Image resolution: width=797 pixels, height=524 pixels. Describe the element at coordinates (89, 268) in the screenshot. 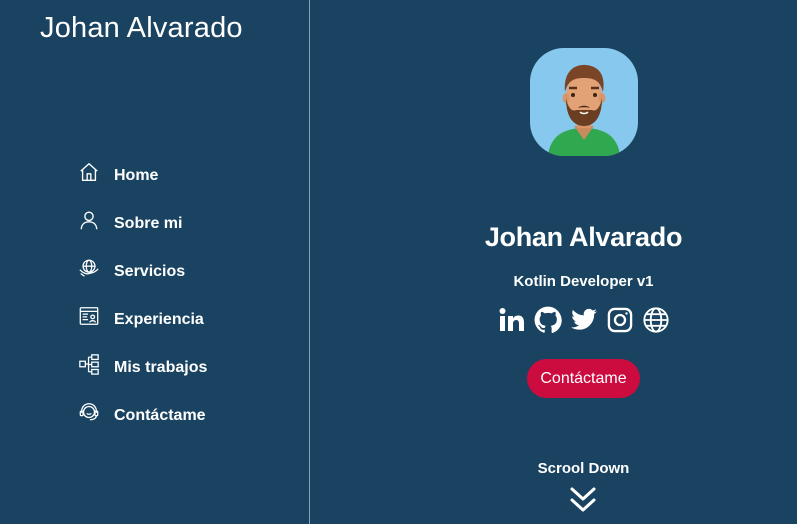

I see `services-icon` at that location.